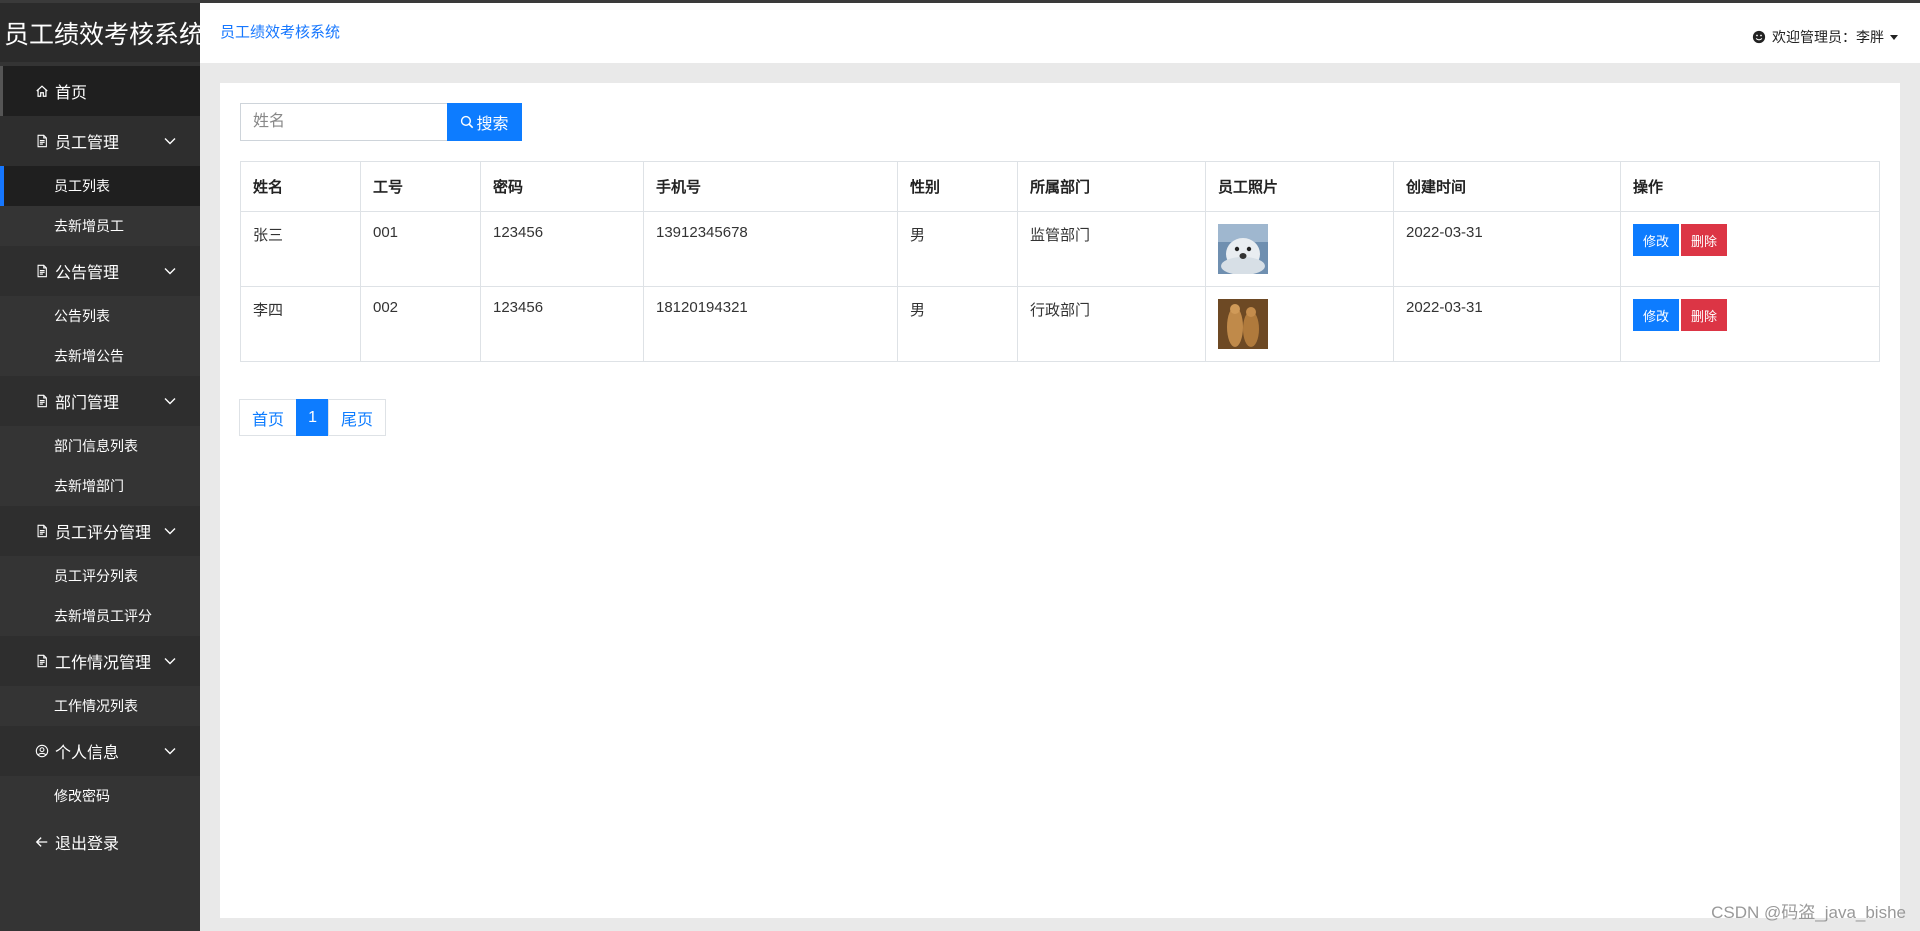  What do you see at coordinates (1111, 186) in the screenshot?
I see `column-header: 所属部门` at bounding box center [1111, 186].